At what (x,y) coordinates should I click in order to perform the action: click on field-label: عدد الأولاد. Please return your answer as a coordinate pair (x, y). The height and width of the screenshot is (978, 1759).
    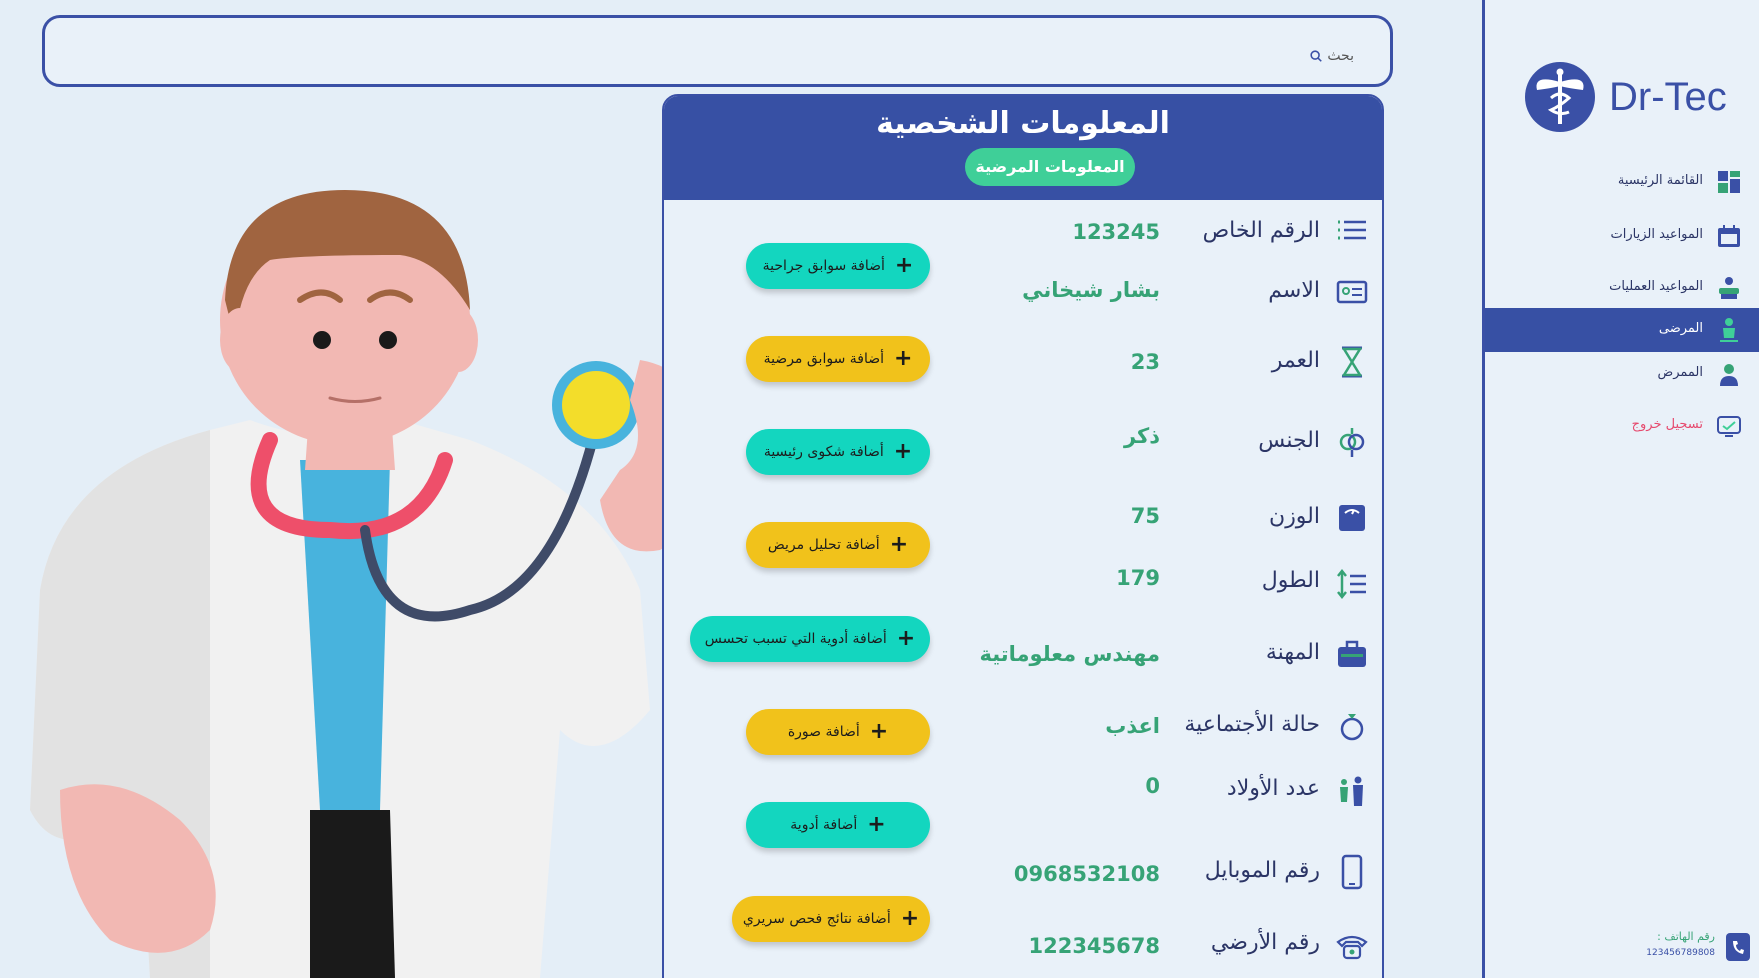
    Looking at the image, I should click on (1273, 788).